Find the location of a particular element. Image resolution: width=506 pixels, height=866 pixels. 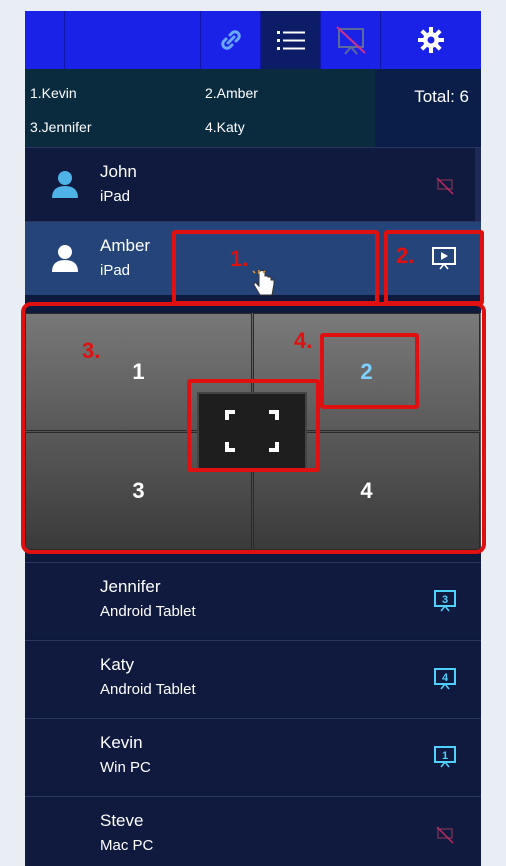

svg-text: 3 is located at coordinates (445, 600).